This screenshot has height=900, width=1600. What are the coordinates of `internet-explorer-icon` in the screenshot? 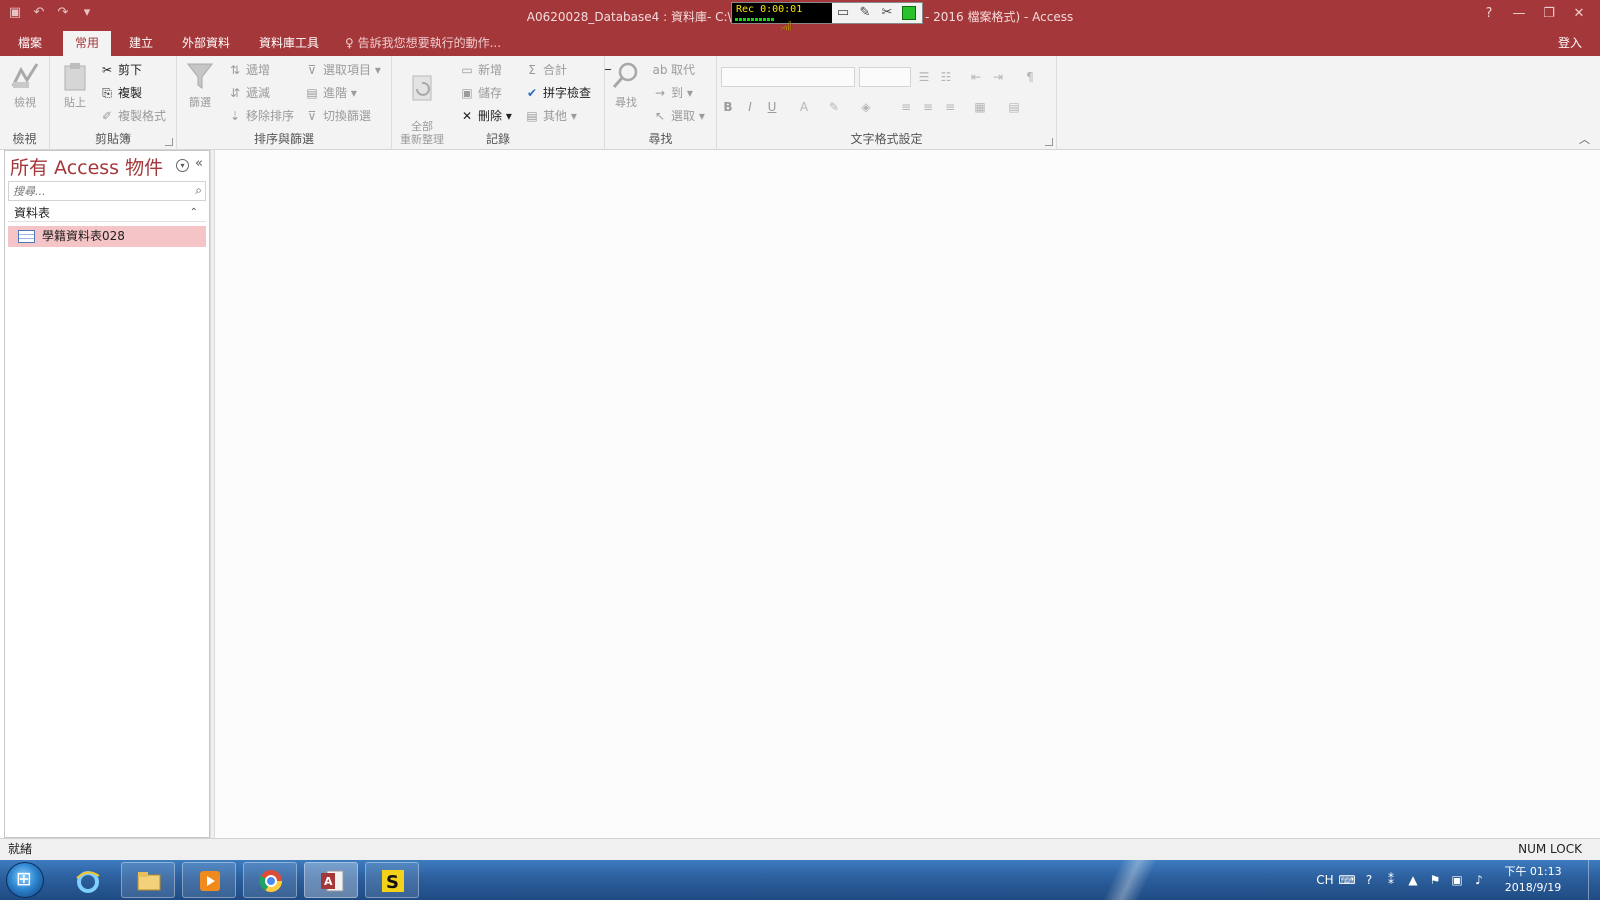 It's located at (88, 882).